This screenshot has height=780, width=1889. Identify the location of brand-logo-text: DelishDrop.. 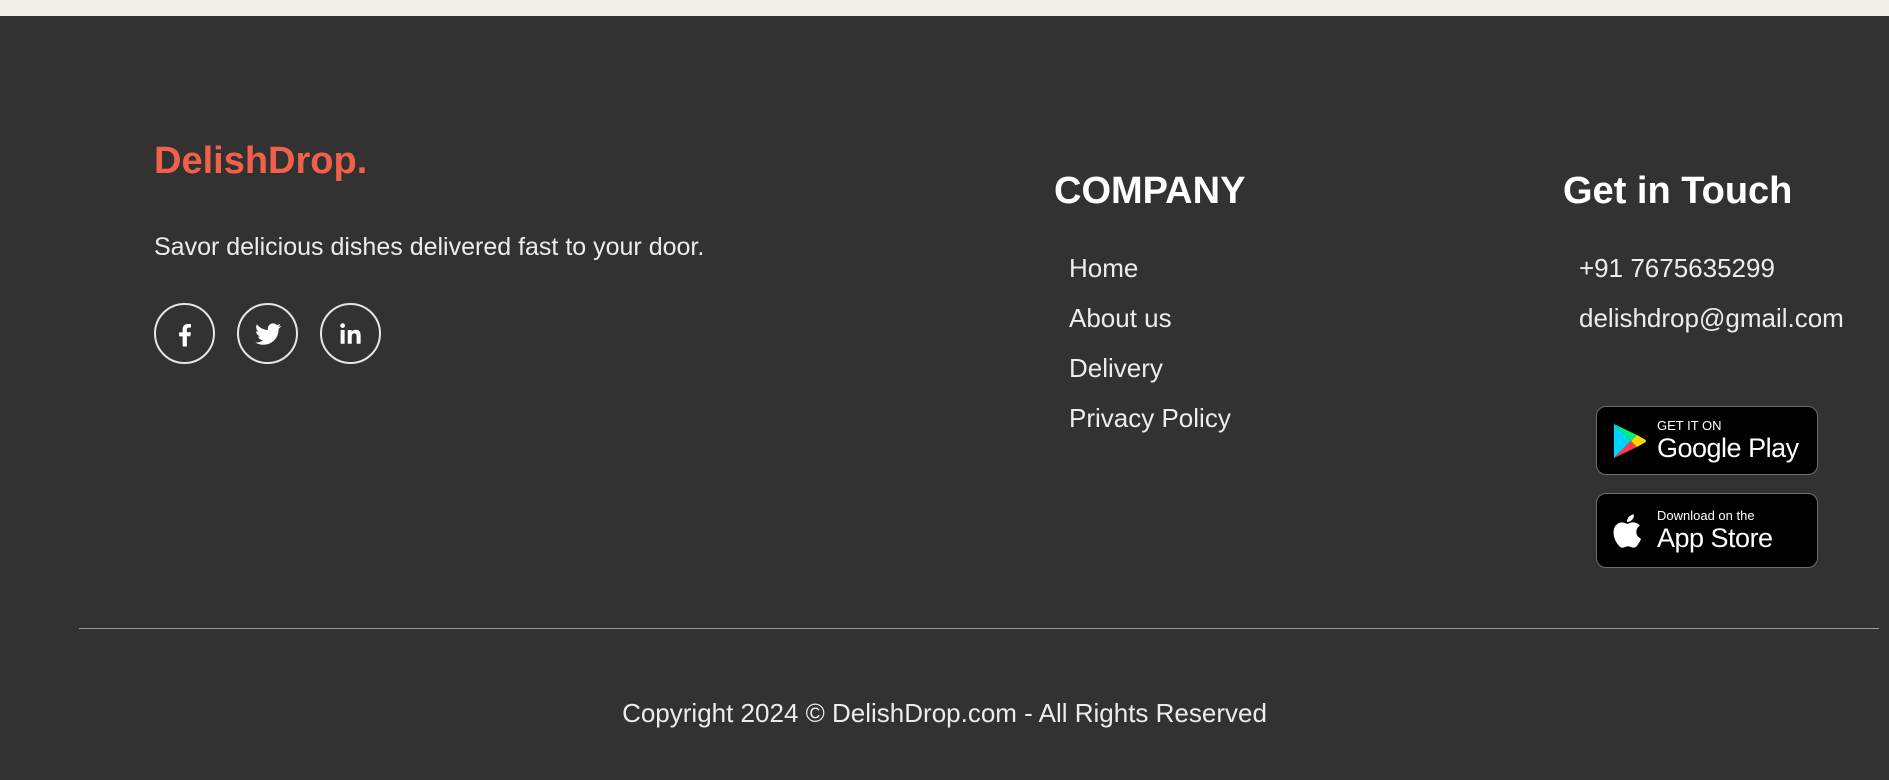
(260, 161).